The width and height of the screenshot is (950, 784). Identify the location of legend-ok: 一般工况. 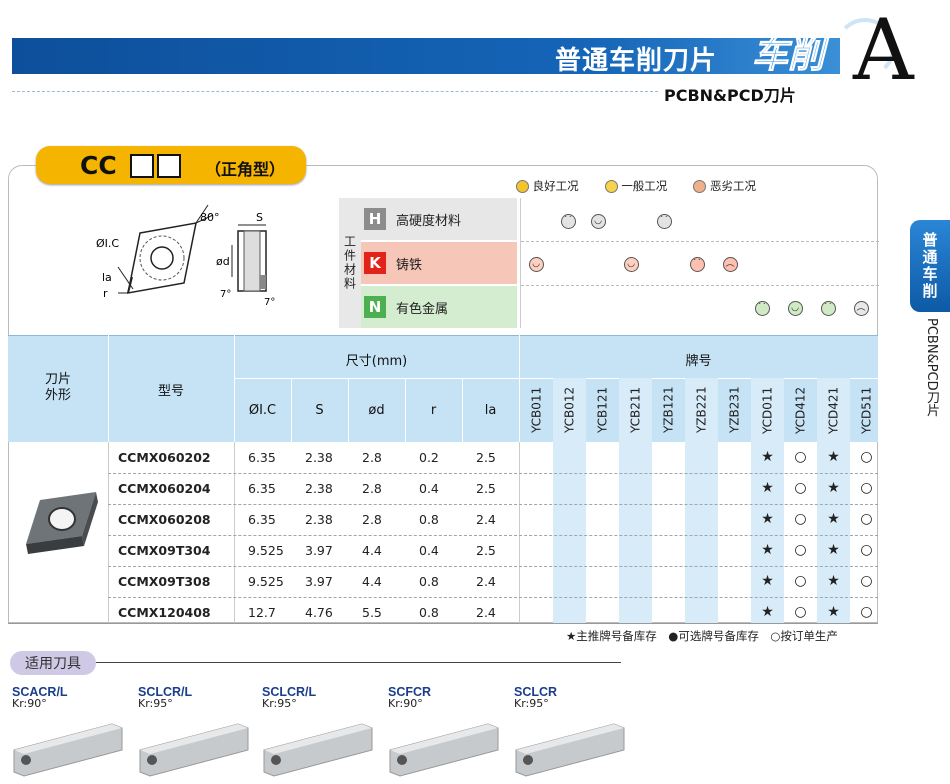
(635, 186).